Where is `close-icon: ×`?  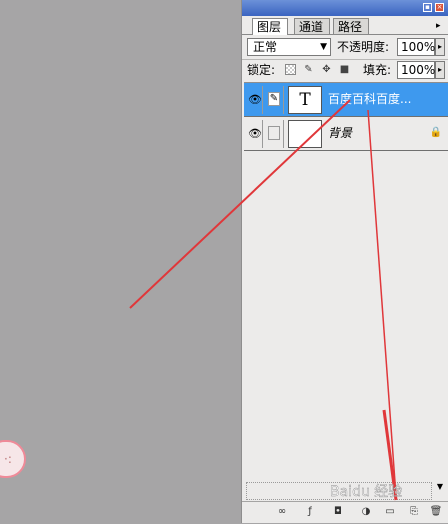
close-icon: × is located at coordinates (439, 7).